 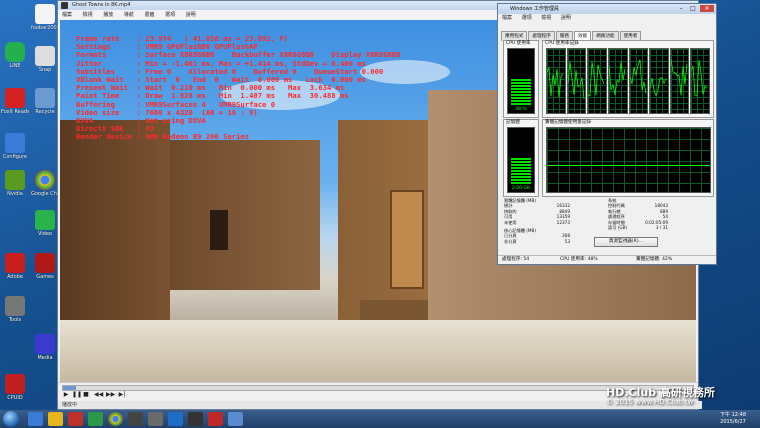 I want to click on player-menu-help: 說明, so click(x=191, y=15).